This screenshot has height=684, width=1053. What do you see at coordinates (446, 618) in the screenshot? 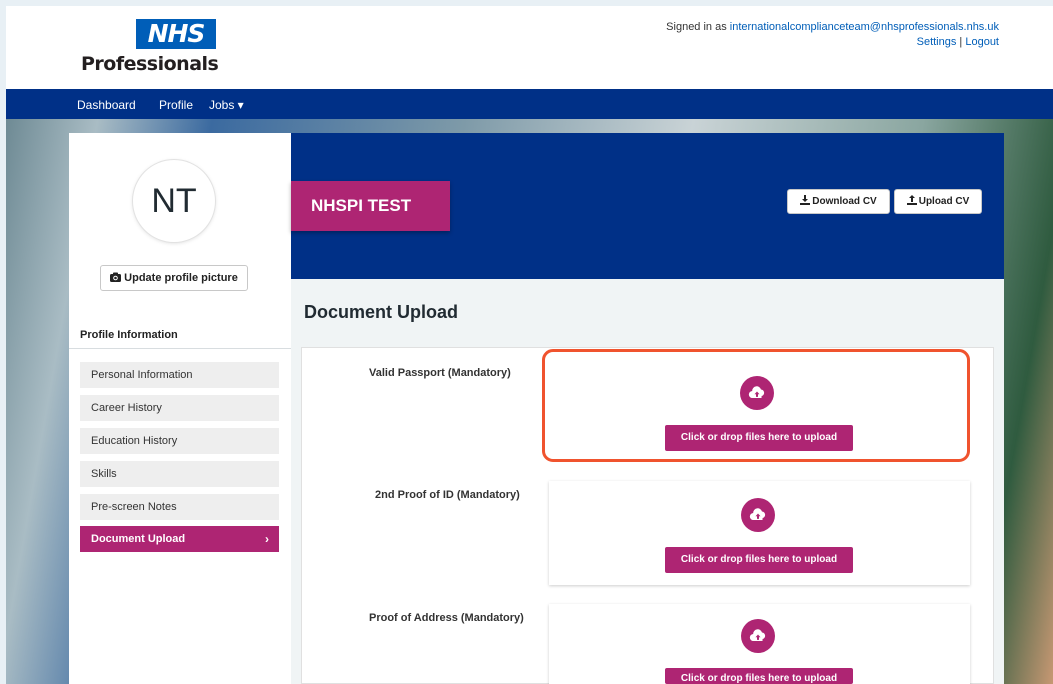
I see `document-label-proof-of-address: Proof of Address (Mandatory)` at bounding box center [446, 618].